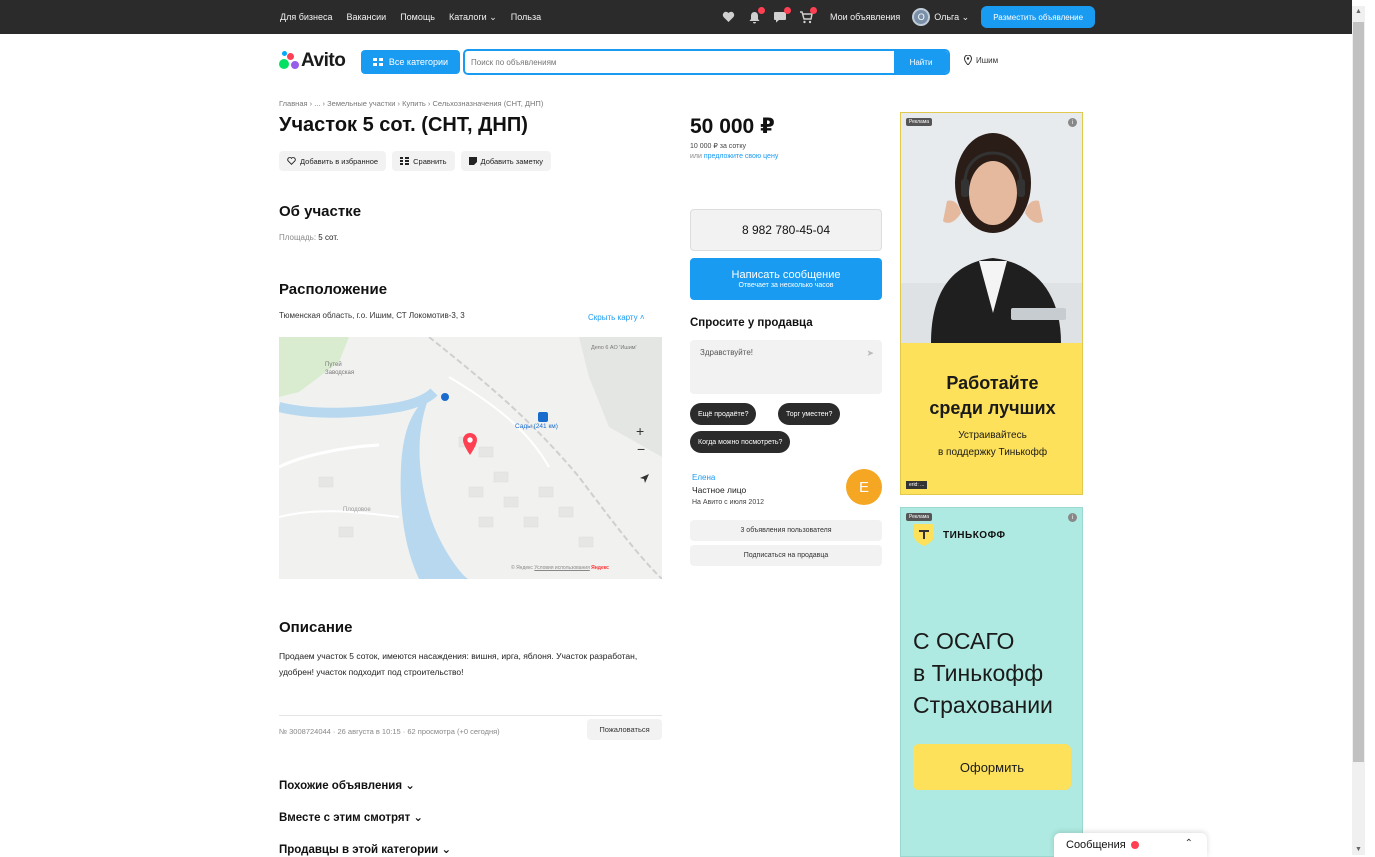 The image size is (1375, 857). Describe the element at coordinates (1358, 849) in the screenshot. I see `scroll-down-arrow-icon: ▼` at that location.